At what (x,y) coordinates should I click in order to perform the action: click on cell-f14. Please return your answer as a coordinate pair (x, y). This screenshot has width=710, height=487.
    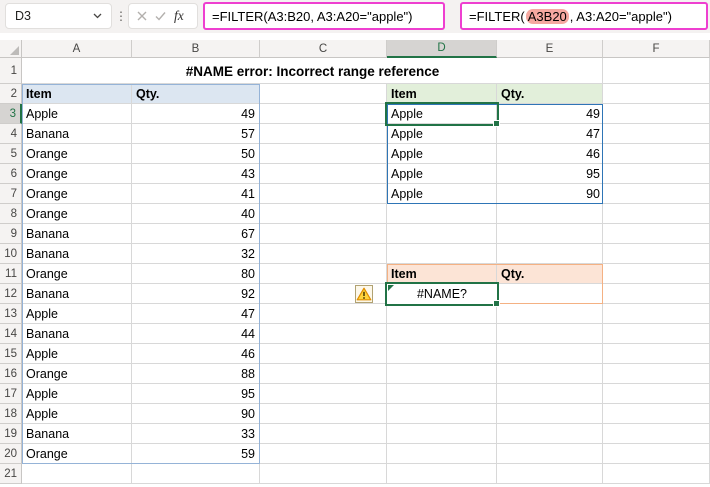
    Looking at the image, I should click on (656, 334).